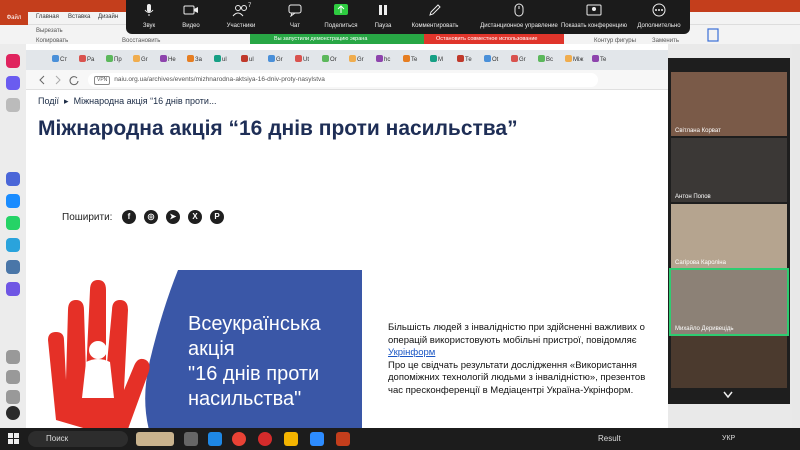 Image resolution: width=800 pixels, height=450 pixels. I want to click on browser-tab: Між, so click(574, 60).